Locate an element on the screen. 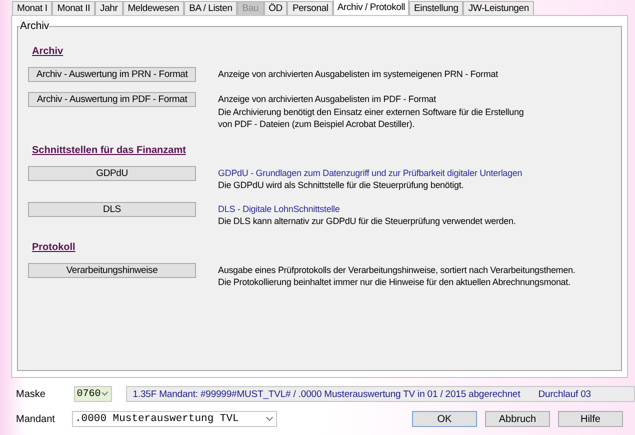 This screenshot has height=435, width=635. dialog-button: OK is located at coordinates (444, 419).